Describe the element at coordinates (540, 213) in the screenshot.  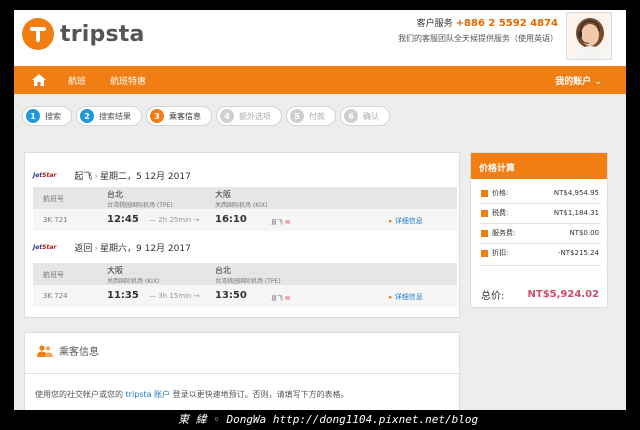
I see `price-row-tax: 税费: NT$1,184.31` at that location.